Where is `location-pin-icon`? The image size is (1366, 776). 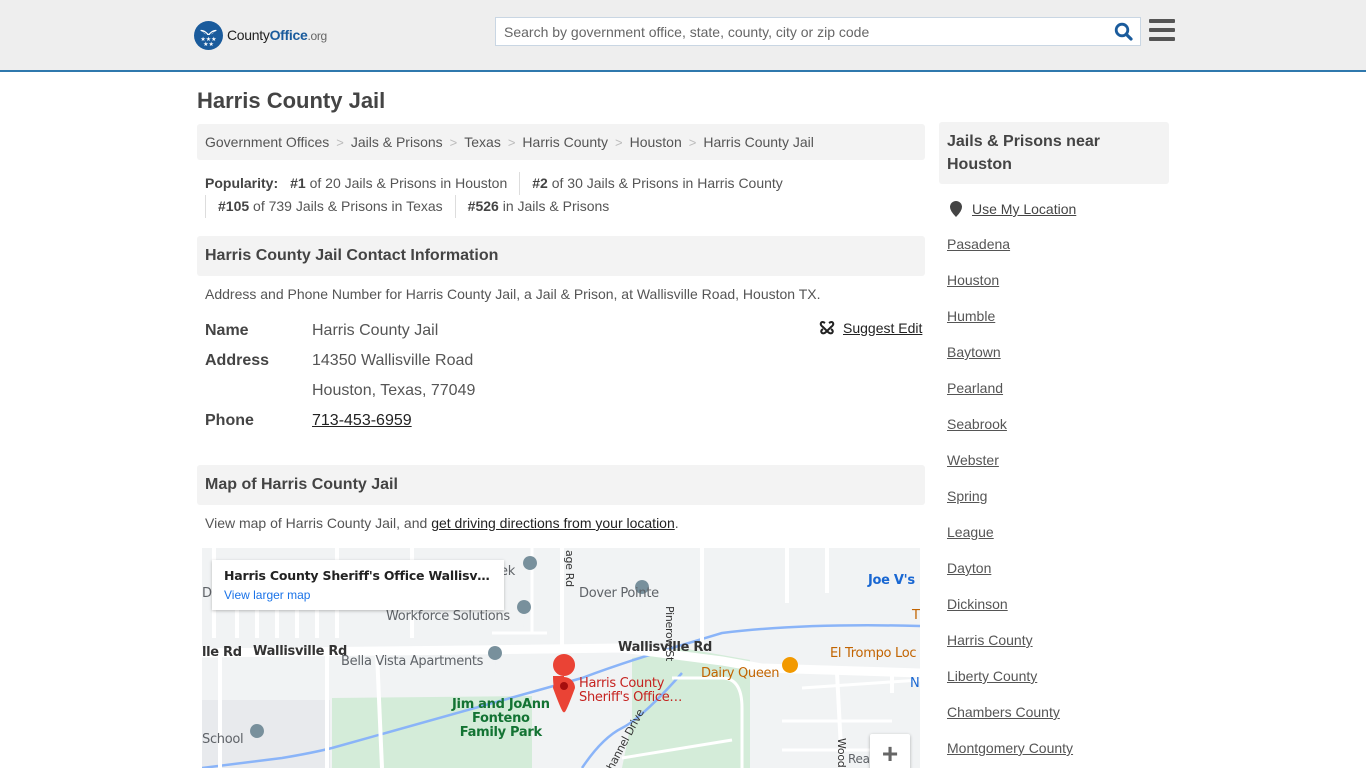 location-pin-icon is located at coordinates (956, 209).